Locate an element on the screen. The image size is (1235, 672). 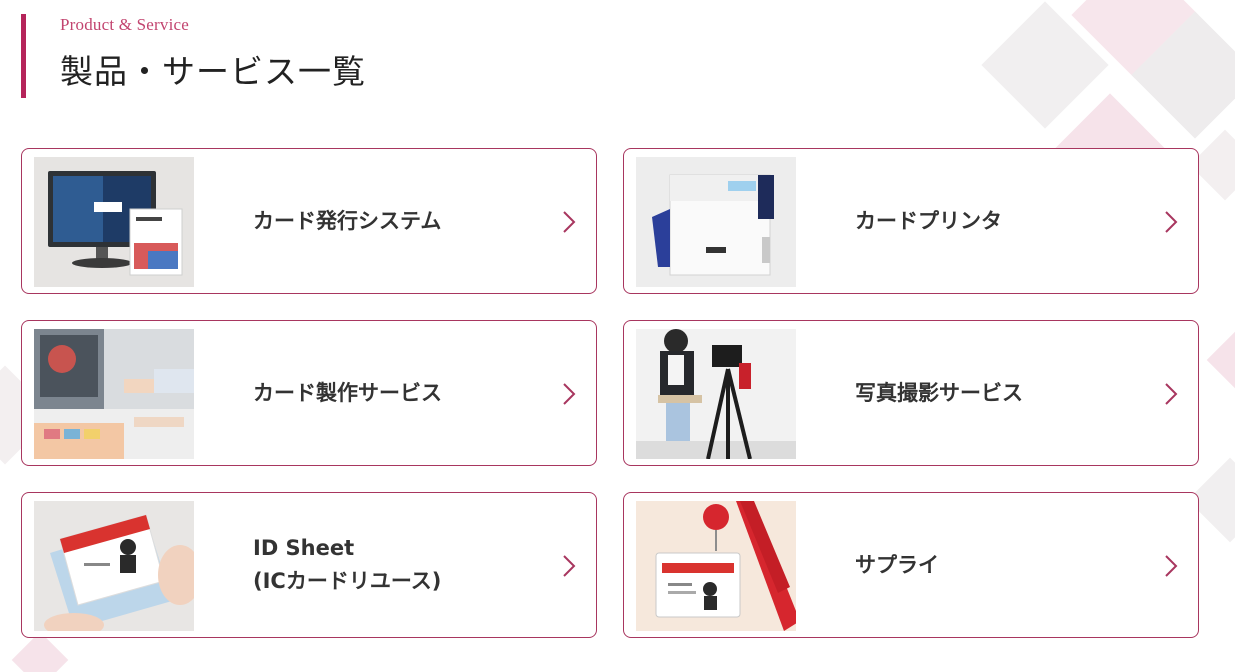
card-label-text: サプライ is located at coordinates (897, 564).